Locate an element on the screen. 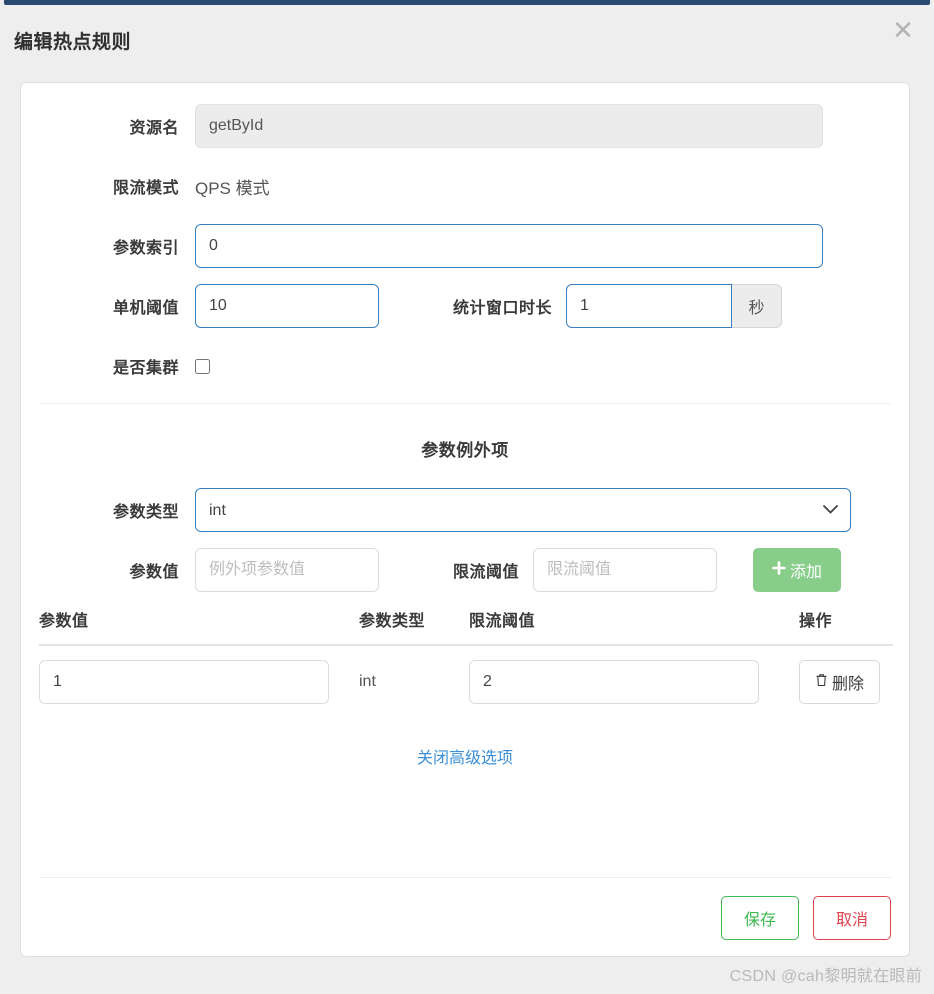 The image size is (934, 994). table-header-param-type: 参数类型 is located at coordinates (414, 626).